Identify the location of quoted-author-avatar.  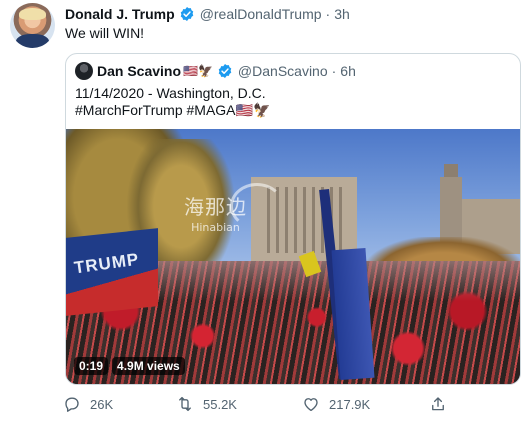
(84, 71).